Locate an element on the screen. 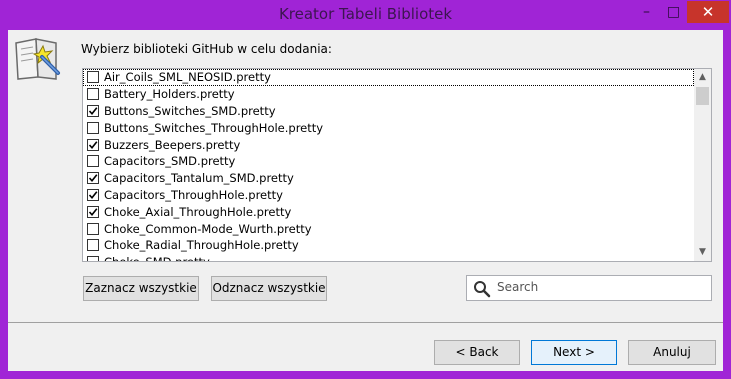 This screenshot has width=731, height=379. library-name: Capacitors_SMD.pretty is located at coordinates (170, 161).